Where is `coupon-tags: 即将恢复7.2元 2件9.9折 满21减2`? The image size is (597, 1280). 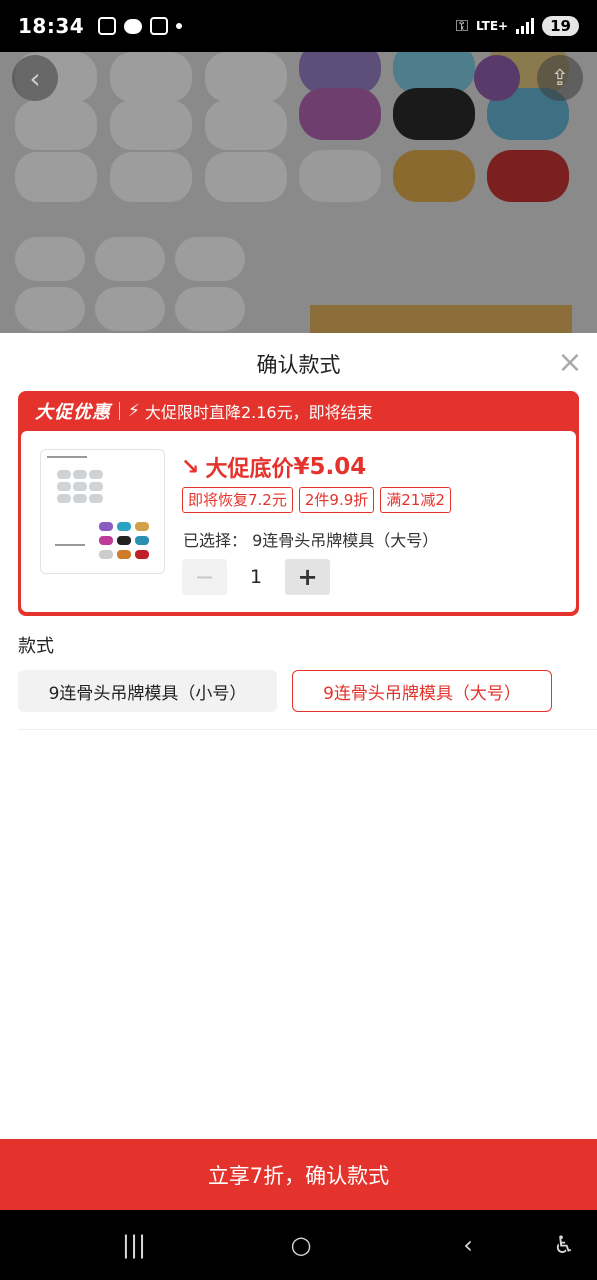 coupon-tags: 即将恢复7.2元 2件9.9折 满21减2 is located at coordinates (316, 500).